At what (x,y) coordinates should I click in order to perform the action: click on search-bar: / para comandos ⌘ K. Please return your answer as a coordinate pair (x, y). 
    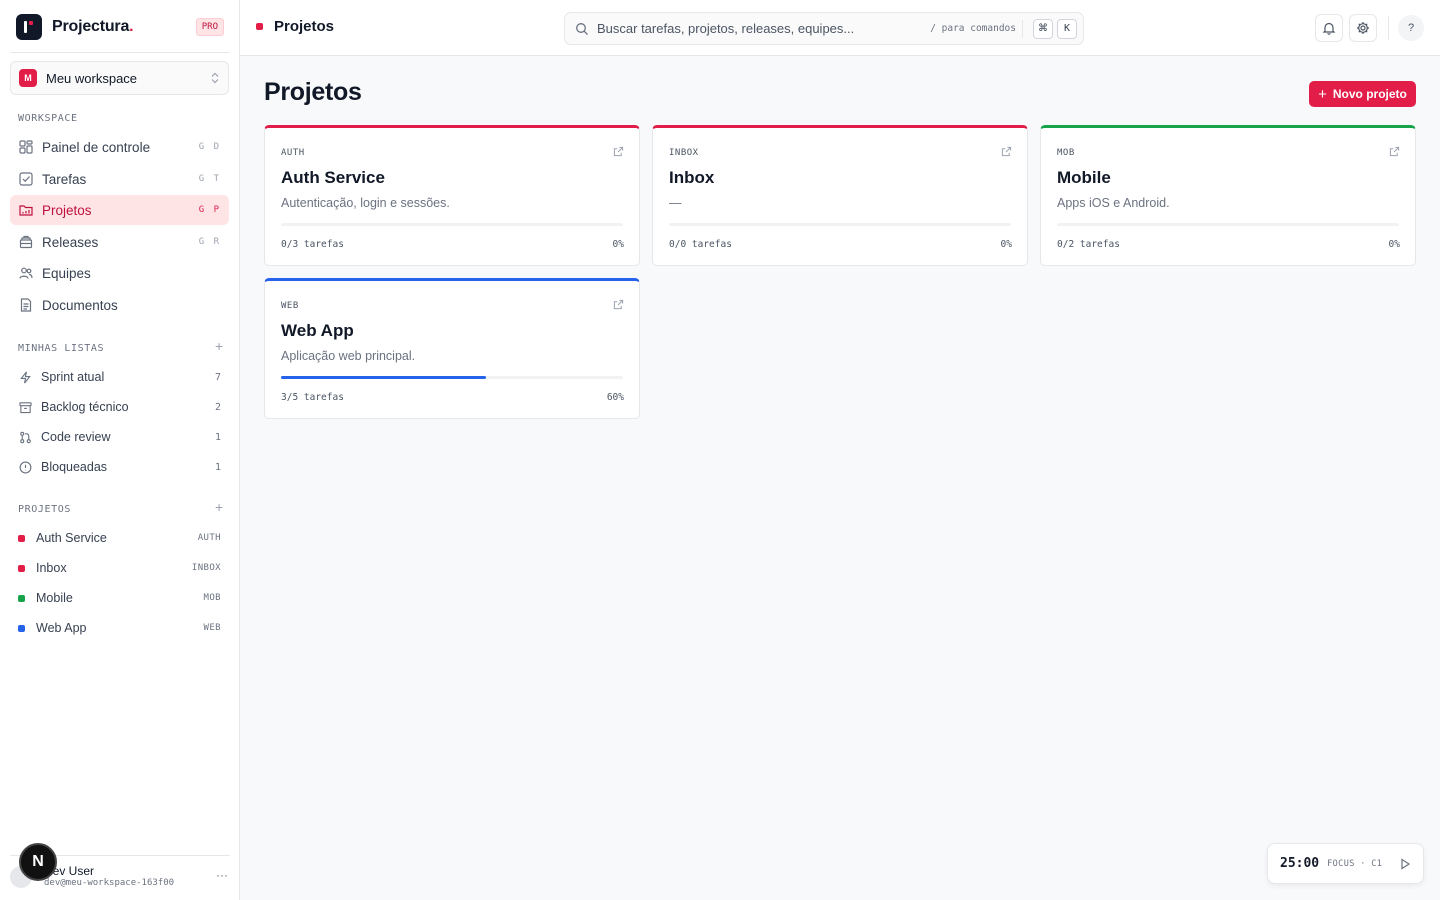
    Looking at the image, I should click on (824, 28).